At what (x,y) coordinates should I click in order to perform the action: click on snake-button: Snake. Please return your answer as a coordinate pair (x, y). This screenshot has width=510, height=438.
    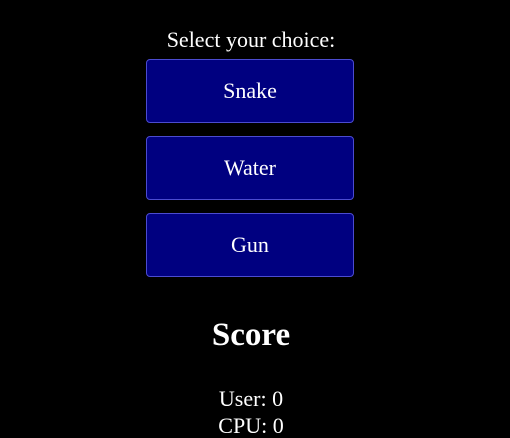
    Looking at the image, I should click on (250, 91).